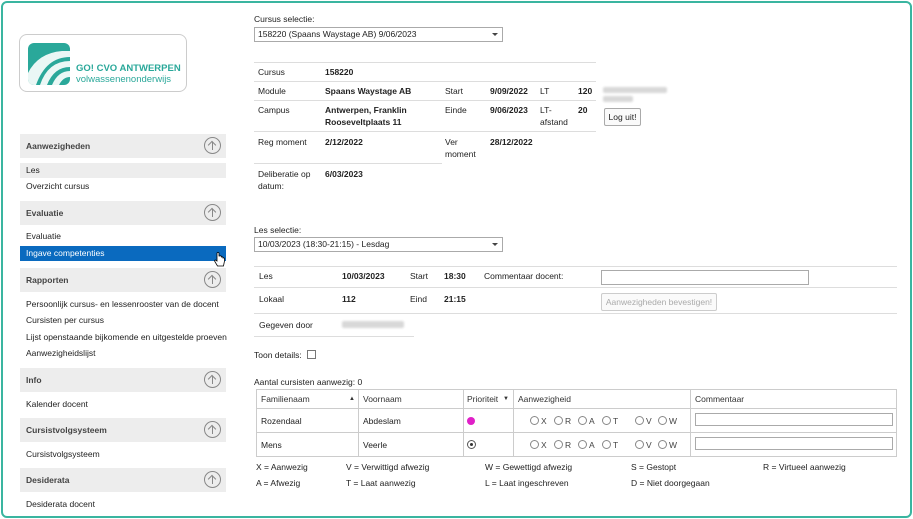 Image resolution: width=913 pixels, height=519 pixels. Describe the element at coordinates (337, 34) in the screenshot. I see `course-select-value: 158220 (Spaans Waystage AB) 9/06/2023` at that location.